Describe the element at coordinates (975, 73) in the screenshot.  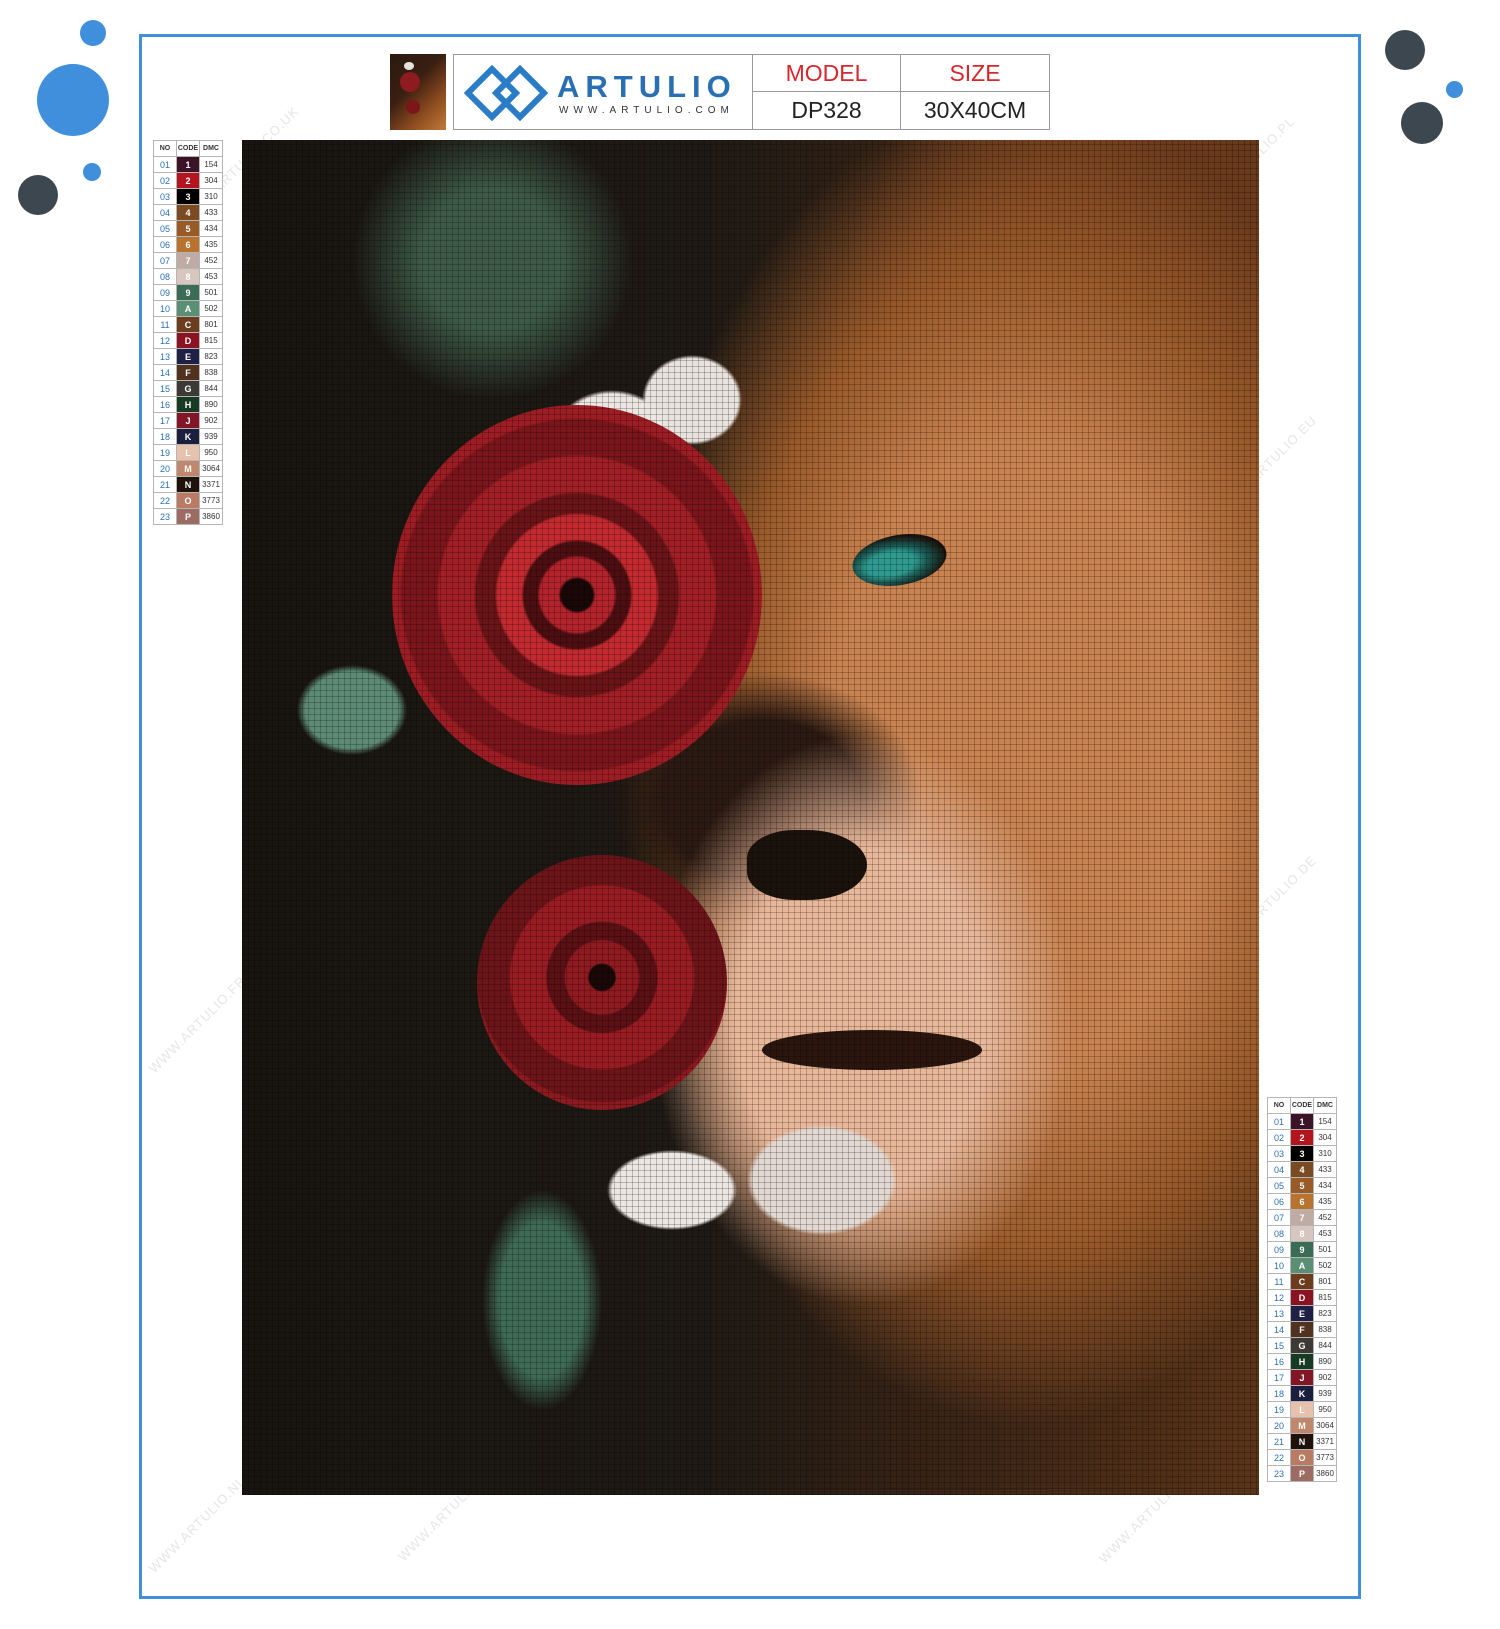
I see `size-label: SIZE` at that location.